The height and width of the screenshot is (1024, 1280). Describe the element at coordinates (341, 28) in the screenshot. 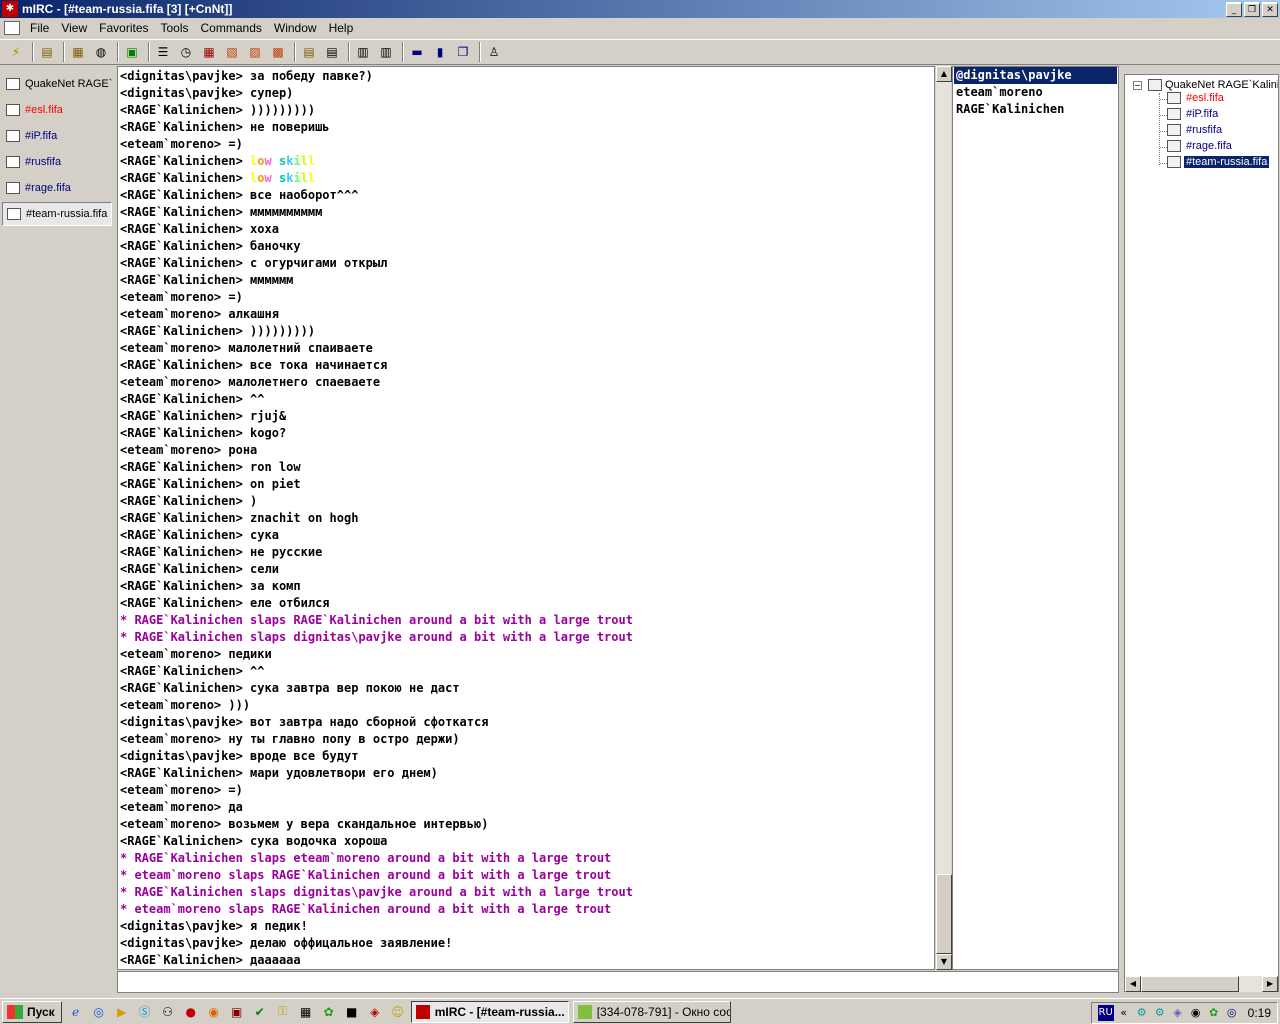

I see `menu-help: Help` at that location.